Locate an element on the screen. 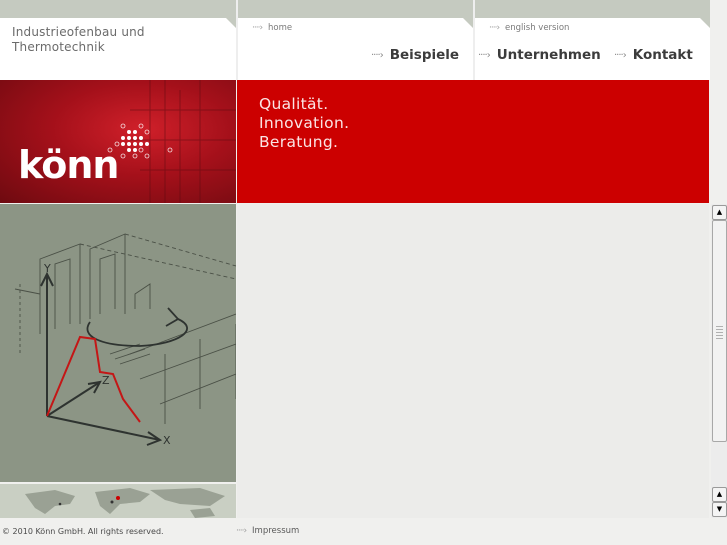 This screenshot has height=545, width=727. scroll-up-button: ▲ is located at coordinates (719, 212).